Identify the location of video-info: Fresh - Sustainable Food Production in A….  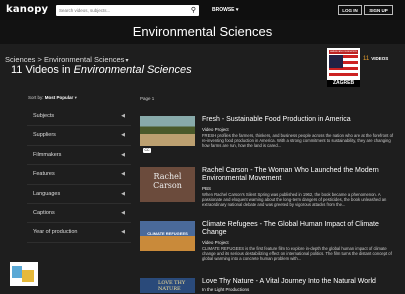
(300, 132).